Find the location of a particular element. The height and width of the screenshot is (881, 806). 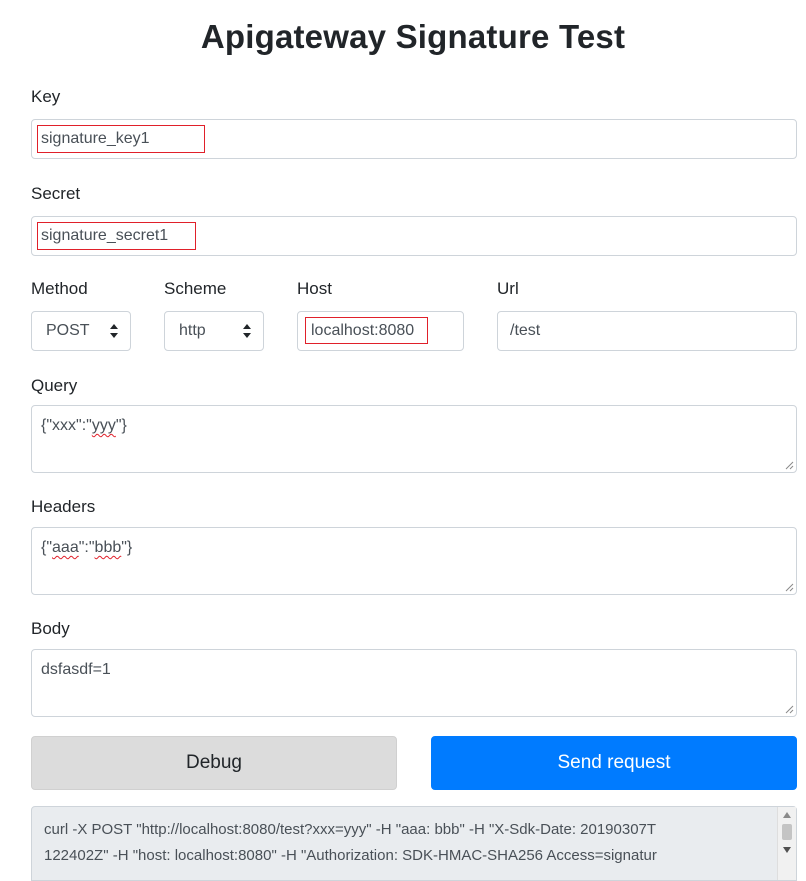

url-input: /test is located at coordinates (647, 331).